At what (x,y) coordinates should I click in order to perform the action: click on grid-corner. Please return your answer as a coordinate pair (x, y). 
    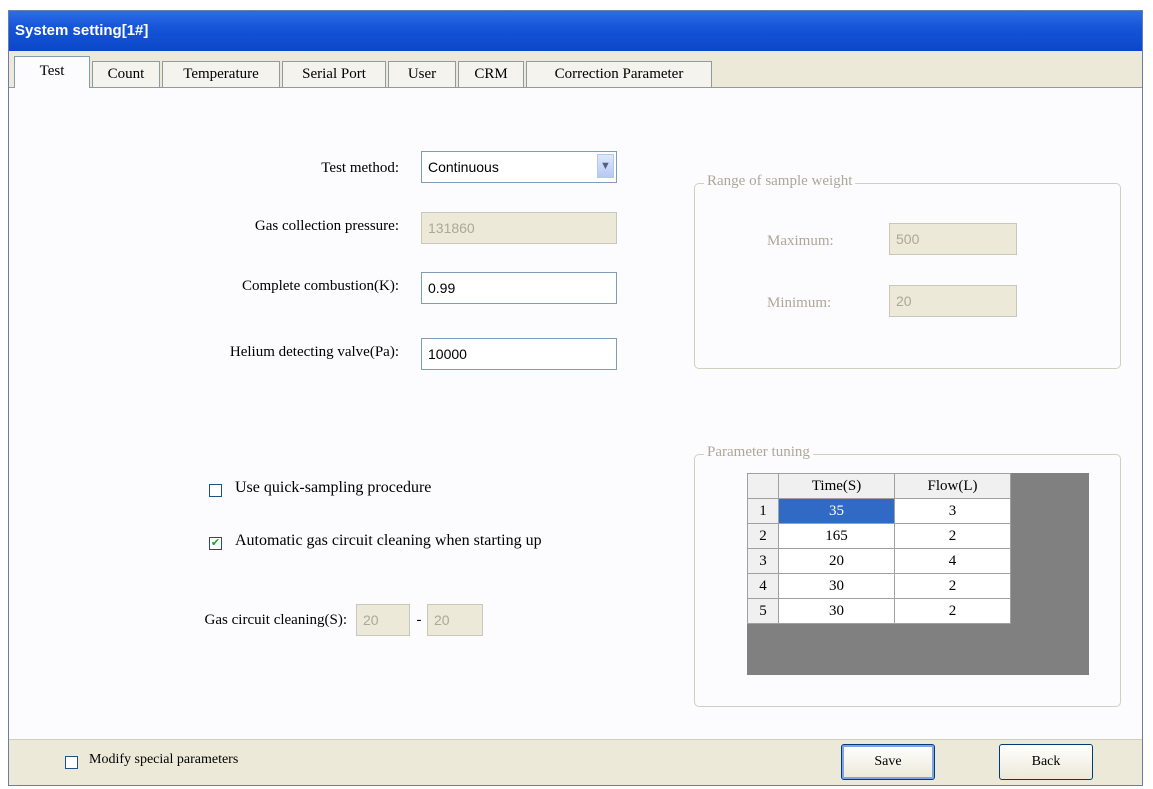
    Looking at the image, I should click on (763, 486).